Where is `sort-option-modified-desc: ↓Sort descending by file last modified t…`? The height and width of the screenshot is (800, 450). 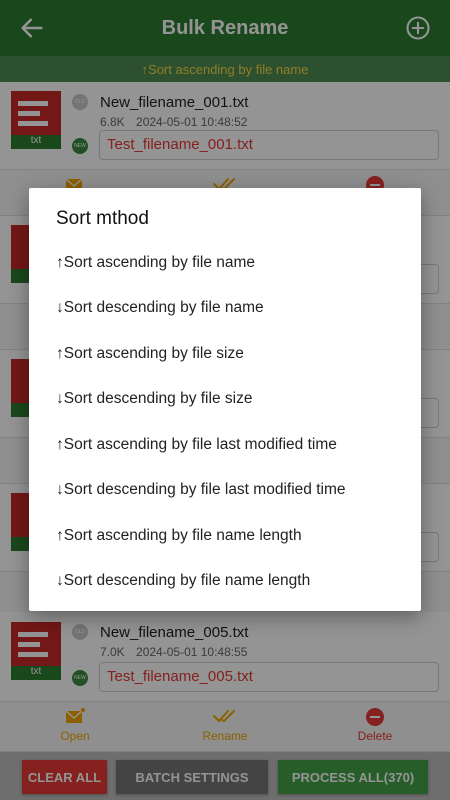
sort-option-modified-desc: ↓Sort descending by file last modified t… is located at coordinates (200, 490).